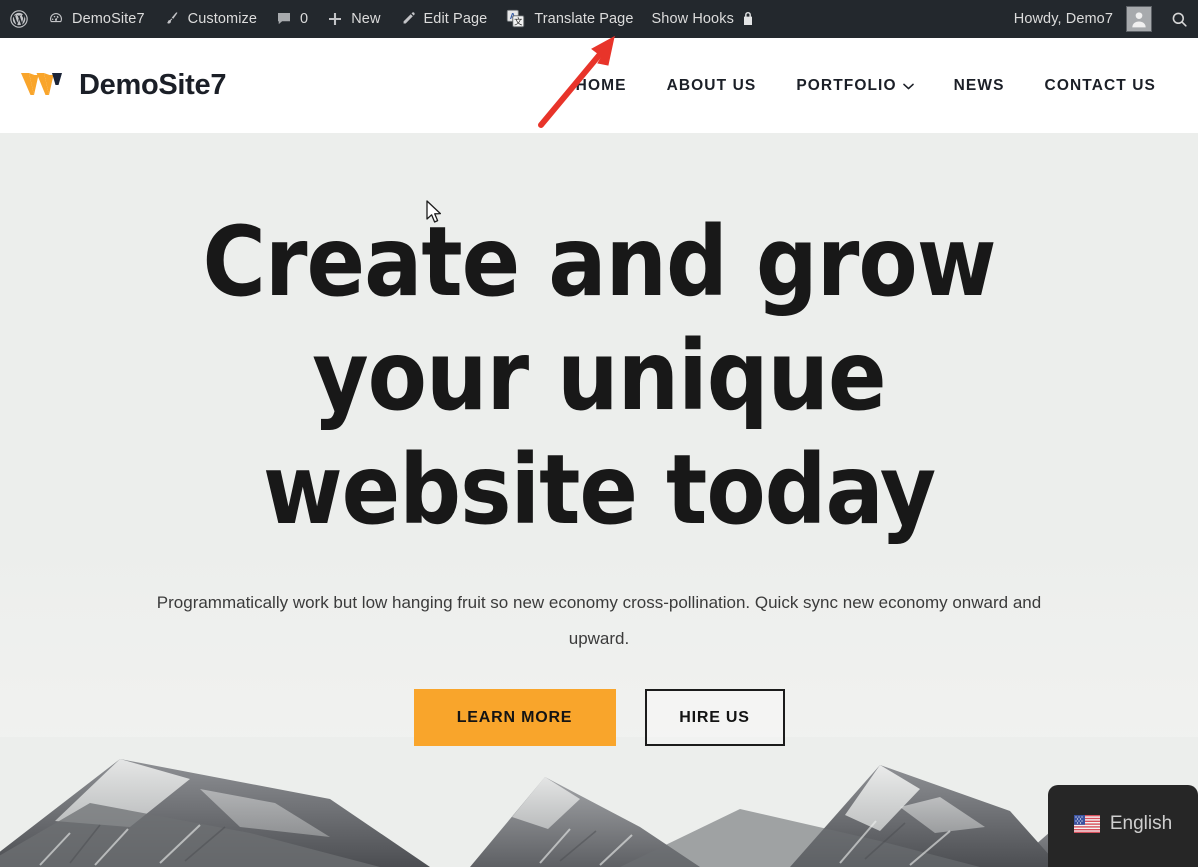  I want to click on admin-bar-right-group: Howdy, Demo7, so click(1101, 19).